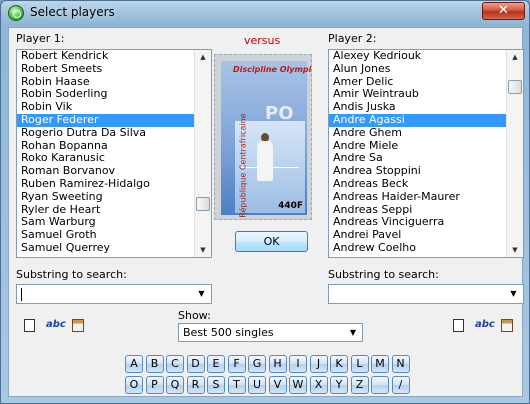 The width and height of the screenshot is (530, 404). I want to click on list-item: Samuel Groth, so click(105, 235).